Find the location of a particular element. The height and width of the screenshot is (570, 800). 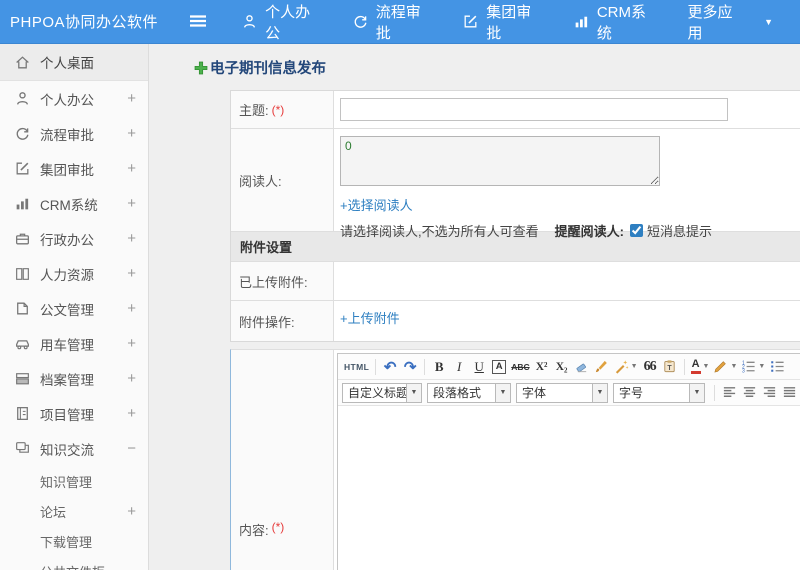

subscript-icon: X₂ is located at coordinates (562, 366).